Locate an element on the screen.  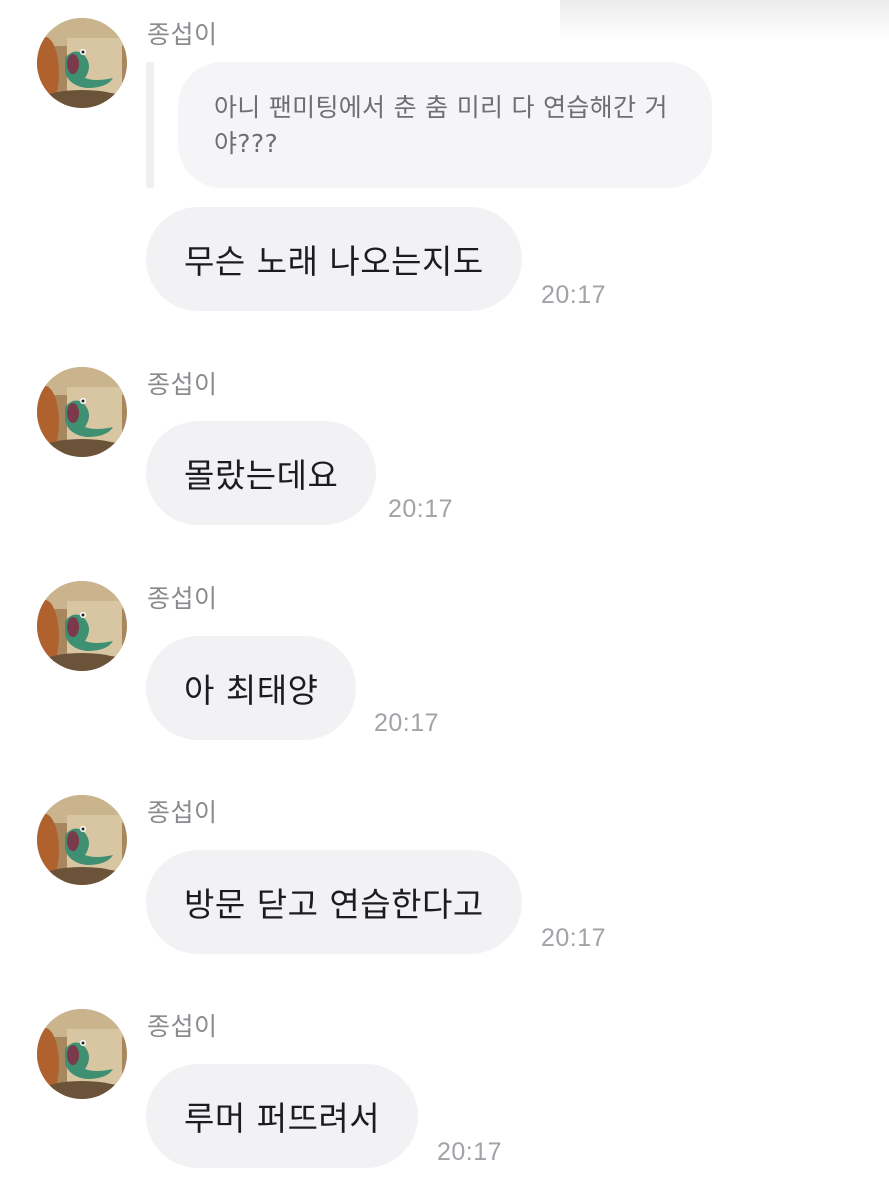
message-bubble: 몰랐는데요 is located at coordinates (261, 473).